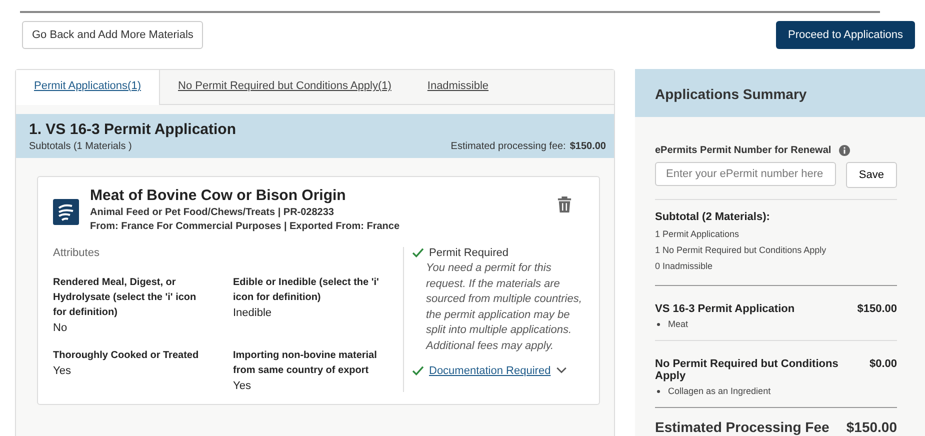 Image resolution: width=925 pixels, height=436 pixels. I want to click on documentation-link: Documentation Required, so click(490, 370).